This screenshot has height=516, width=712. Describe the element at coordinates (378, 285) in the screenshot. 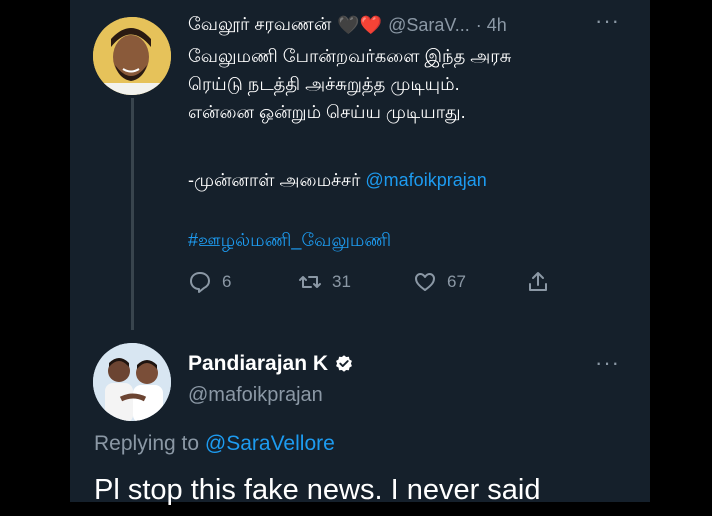

I see `tweet1-actions: 6 31 67` at that location.